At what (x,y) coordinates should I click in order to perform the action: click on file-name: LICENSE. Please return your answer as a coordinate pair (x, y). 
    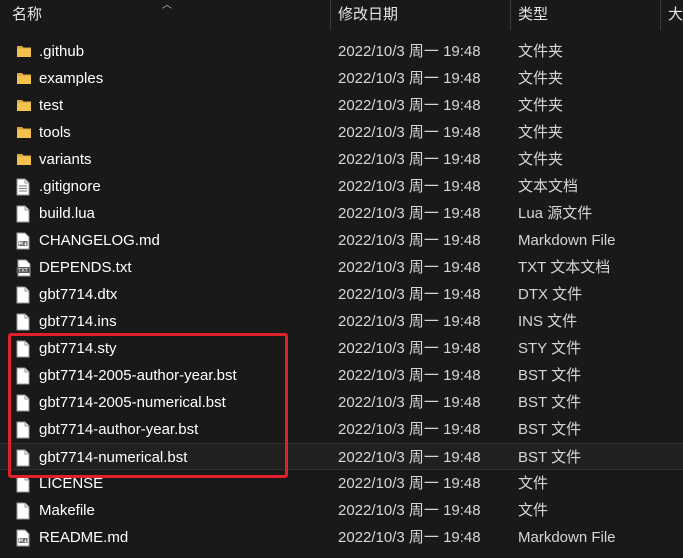
    Looking at the image, I should click on (71, 483).